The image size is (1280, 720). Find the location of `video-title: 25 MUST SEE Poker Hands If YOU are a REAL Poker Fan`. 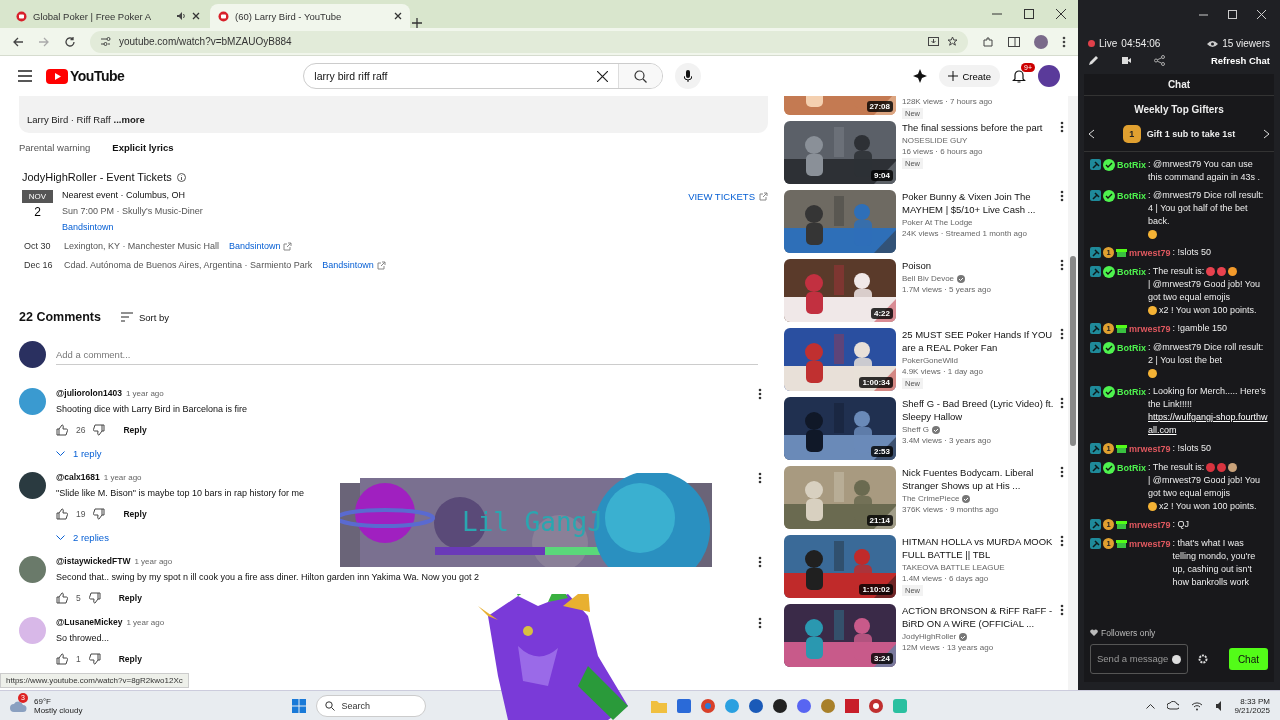

video-title: 25 MUST SEE Poker Hands If YOU are a REAL Poker Fan is located at coordinates (978, 341).